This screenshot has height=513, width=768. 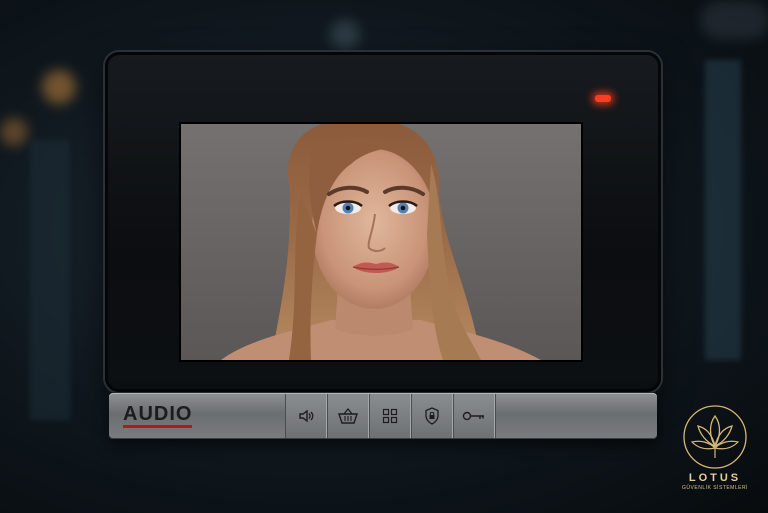 I want to click on control-panel: AUDIO, so click(x=383, y=416).